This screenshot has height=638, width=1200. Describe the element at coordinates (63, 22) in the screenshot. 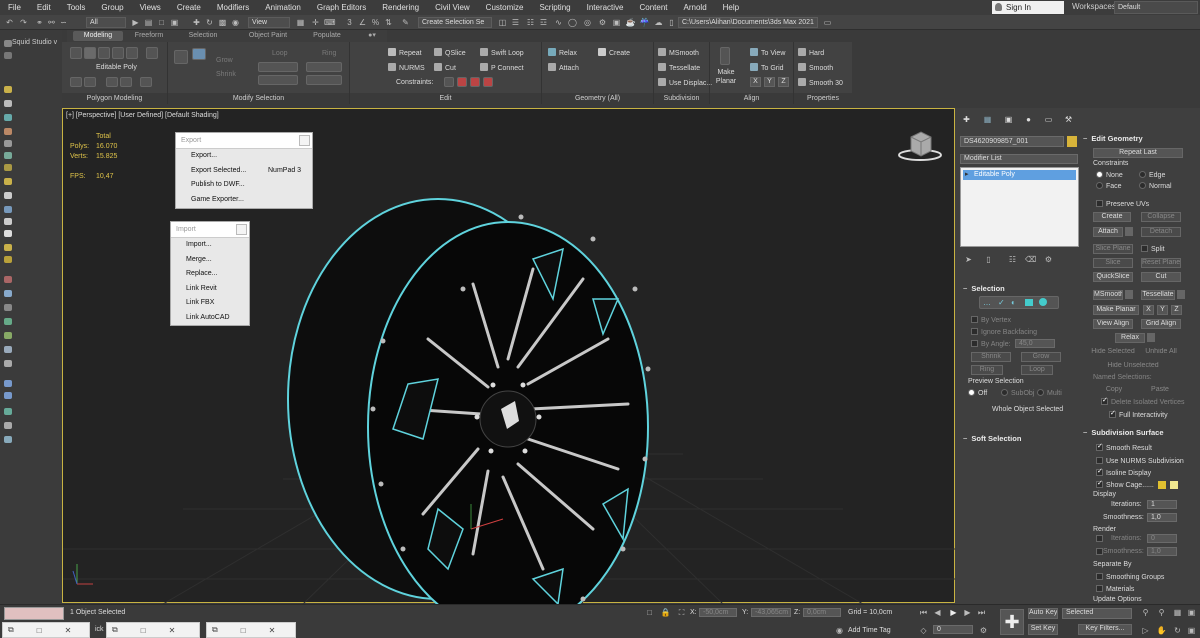

I see `bind-space-warp-icon: ∽` at that location.